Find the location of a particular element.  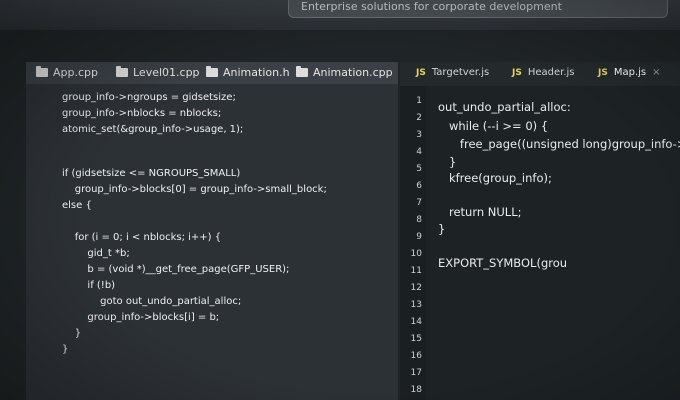

code-line: free_page((unsigned long)group_info->b is located at coordinates (559, 144).